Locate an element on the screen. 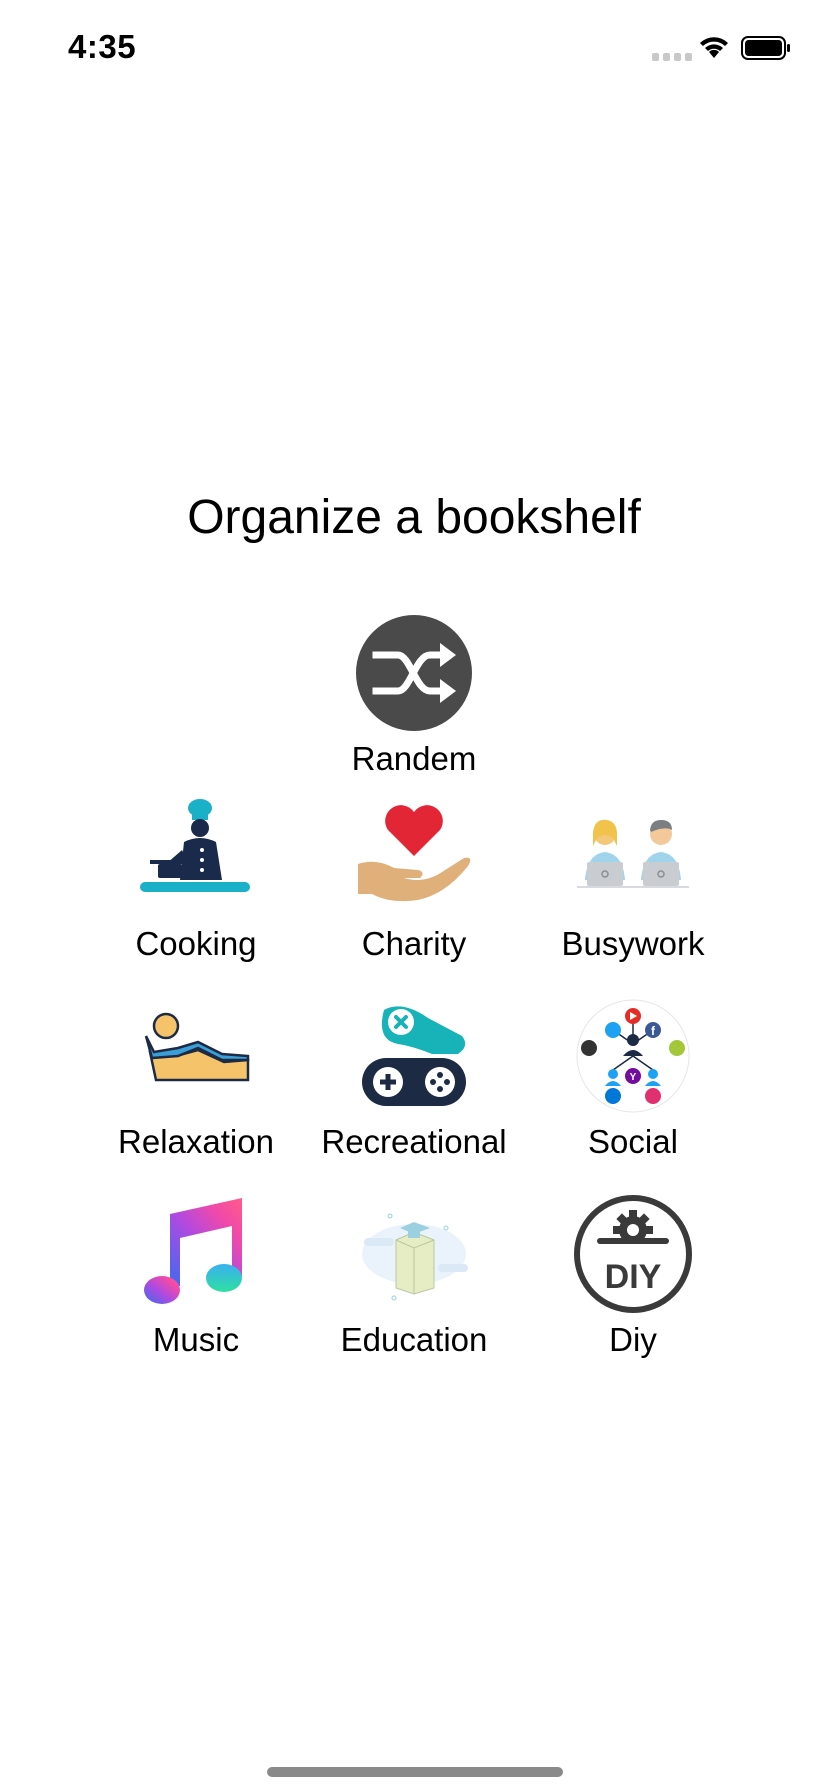  education-box-icon is located at coordinates (415, 1257).